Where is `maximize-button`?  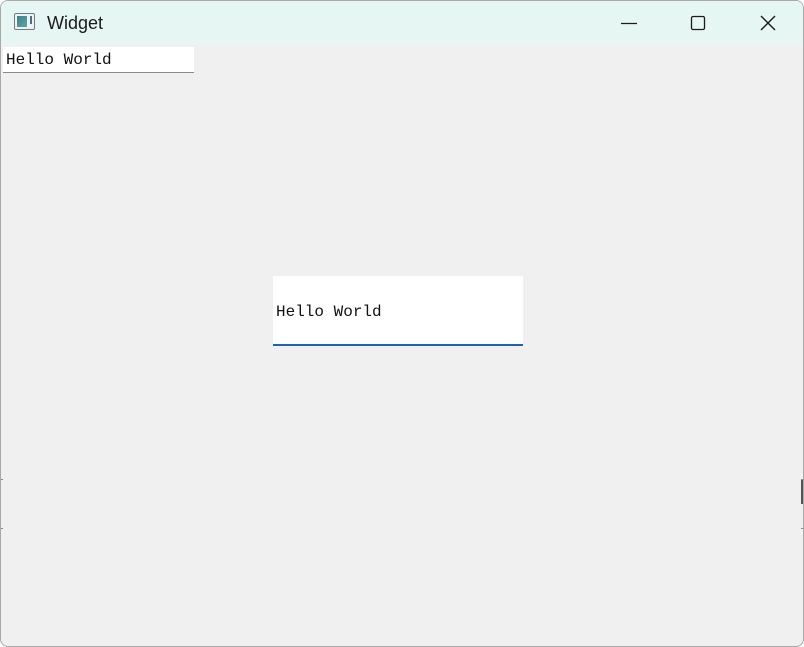 maximize-button is located at coordinates (697, 23).